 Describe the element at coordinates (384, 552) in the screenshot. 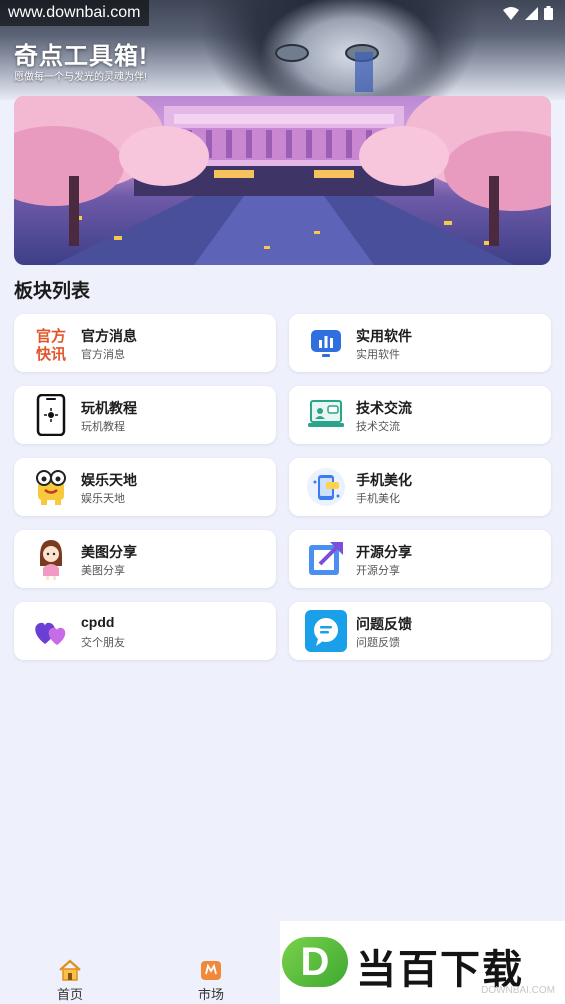

I see `card-title: 开源分享` at that location.